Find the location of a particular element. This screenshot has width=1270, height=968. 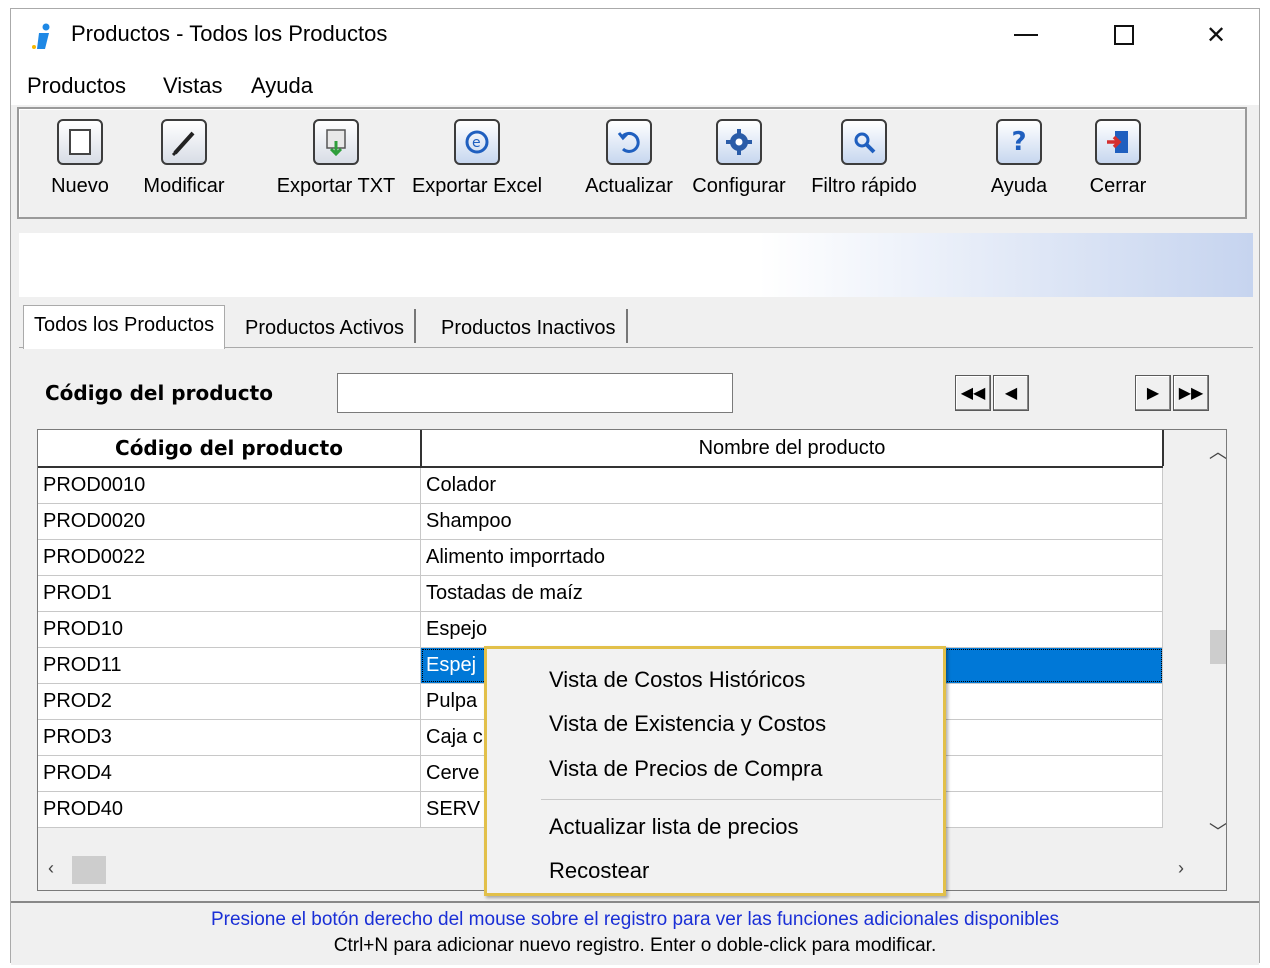

app-info-icon is located at coordinates (41, 36).